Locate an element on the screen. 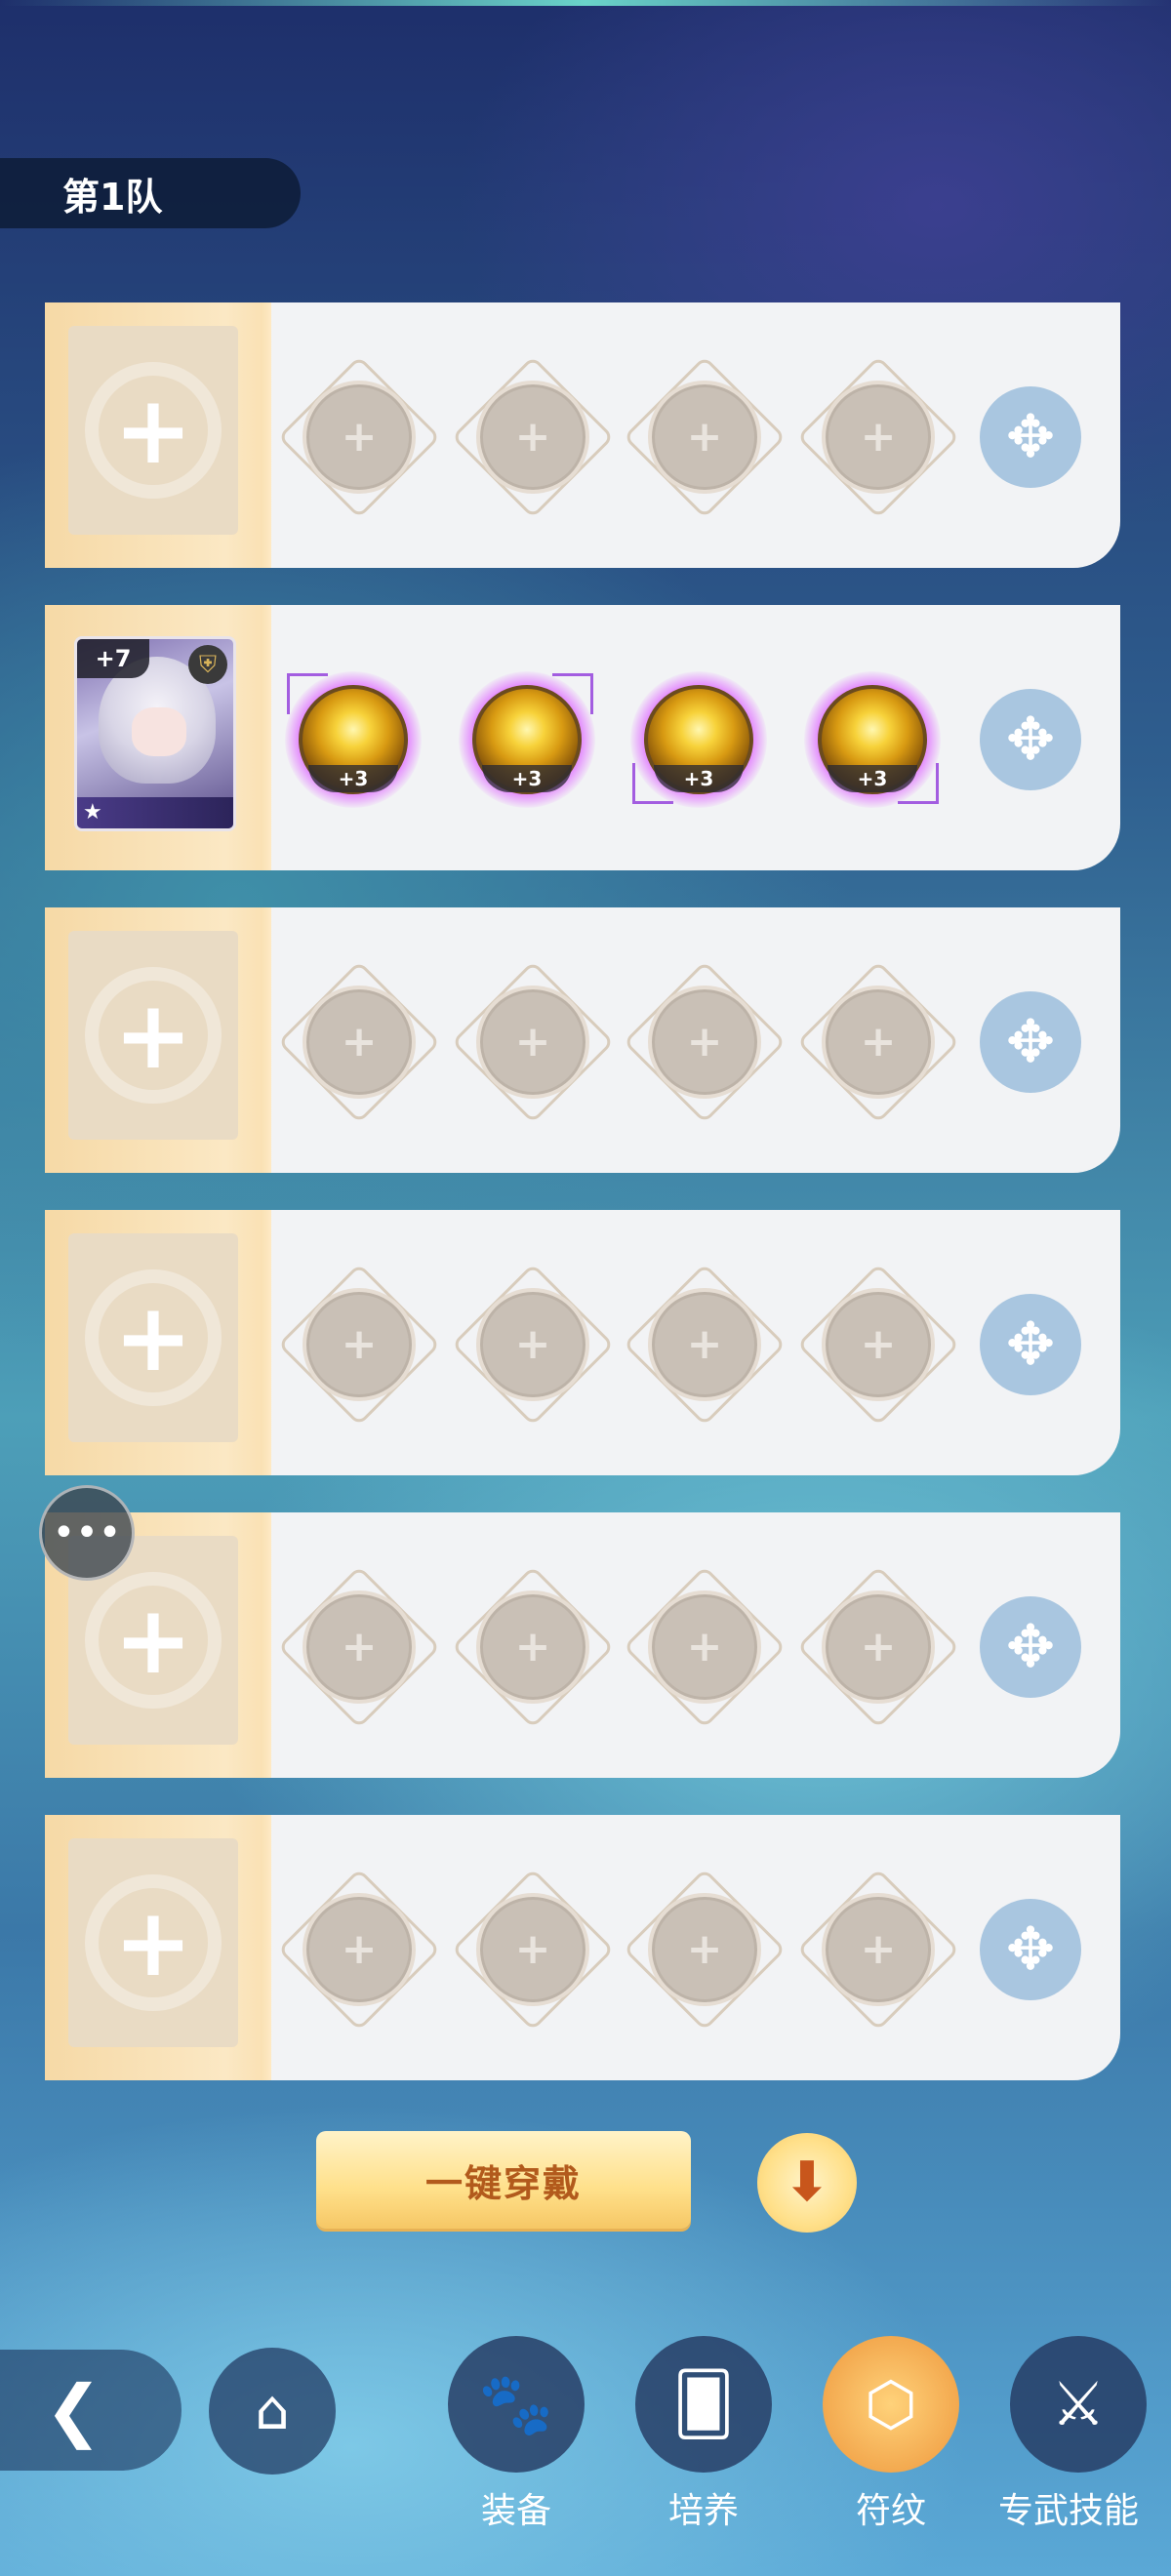  loadout-row-1: + + + + + ✥ is located at coordinates (582, 435).